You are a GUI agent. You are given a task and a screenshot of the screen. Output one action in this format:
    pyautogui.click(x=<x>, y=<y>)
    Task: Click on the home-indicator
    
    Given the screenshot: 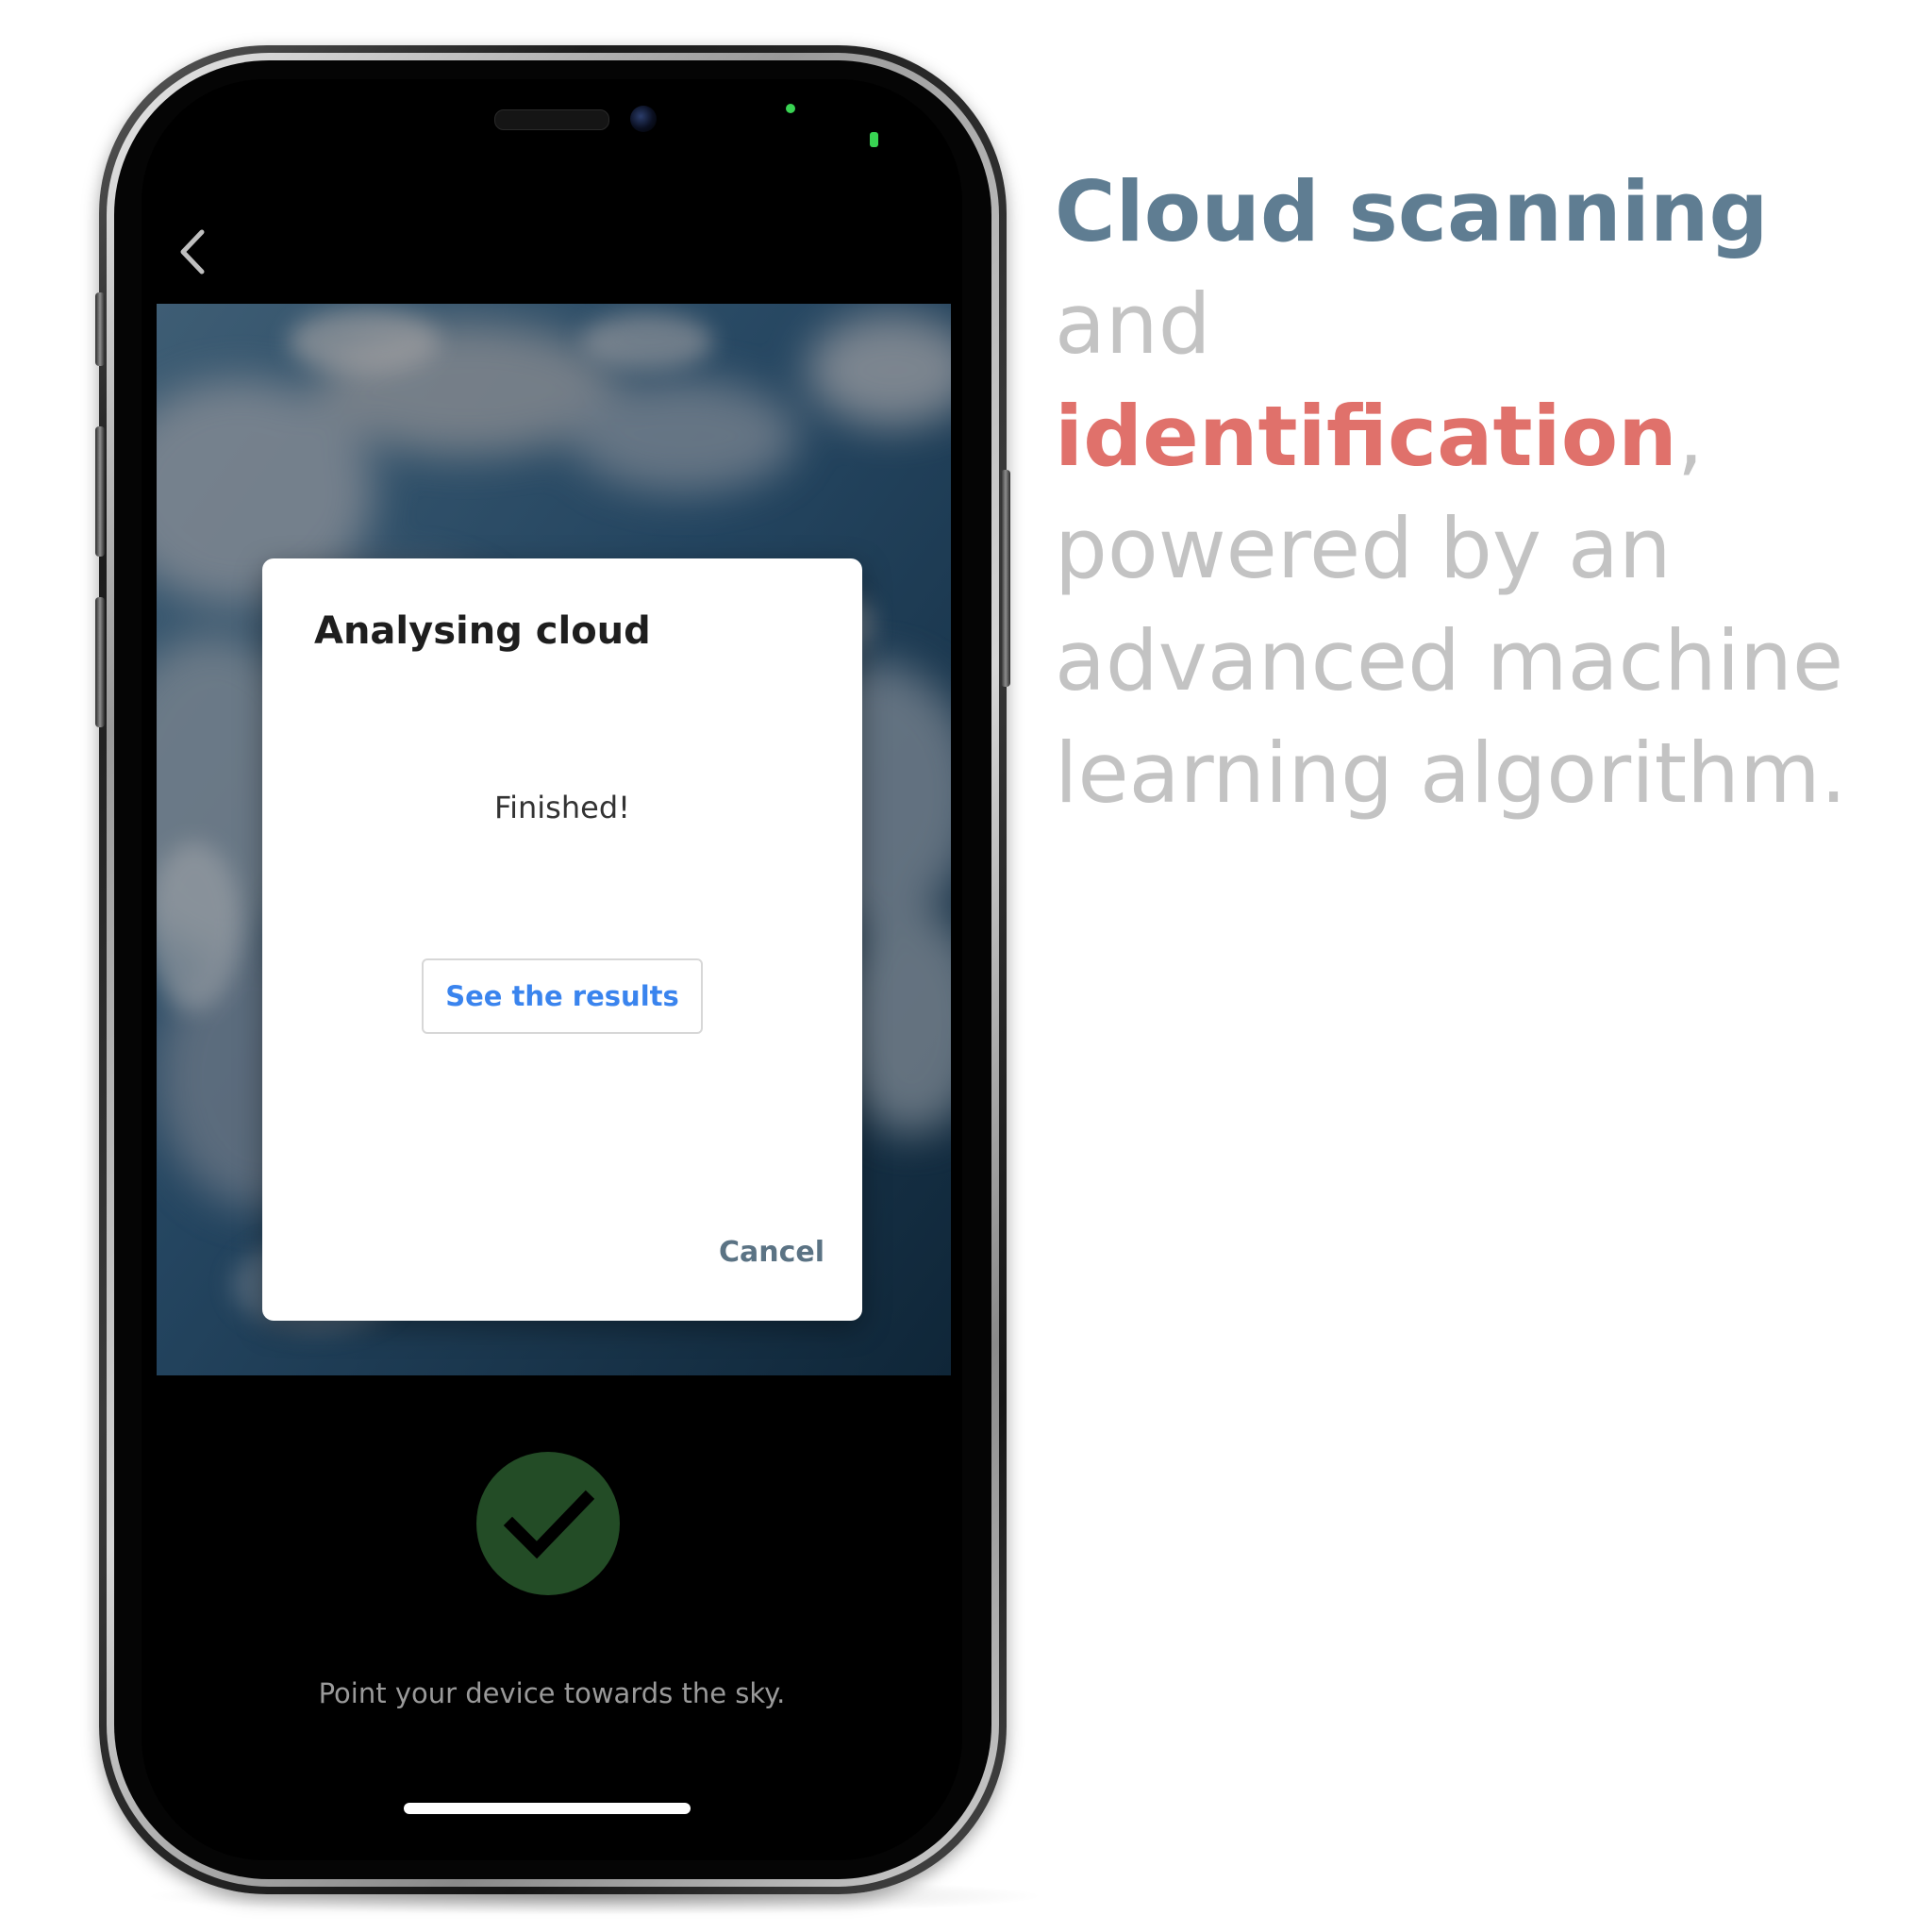 What is the action you would take?
    pyautogui.click(x=547, y=1809)
    